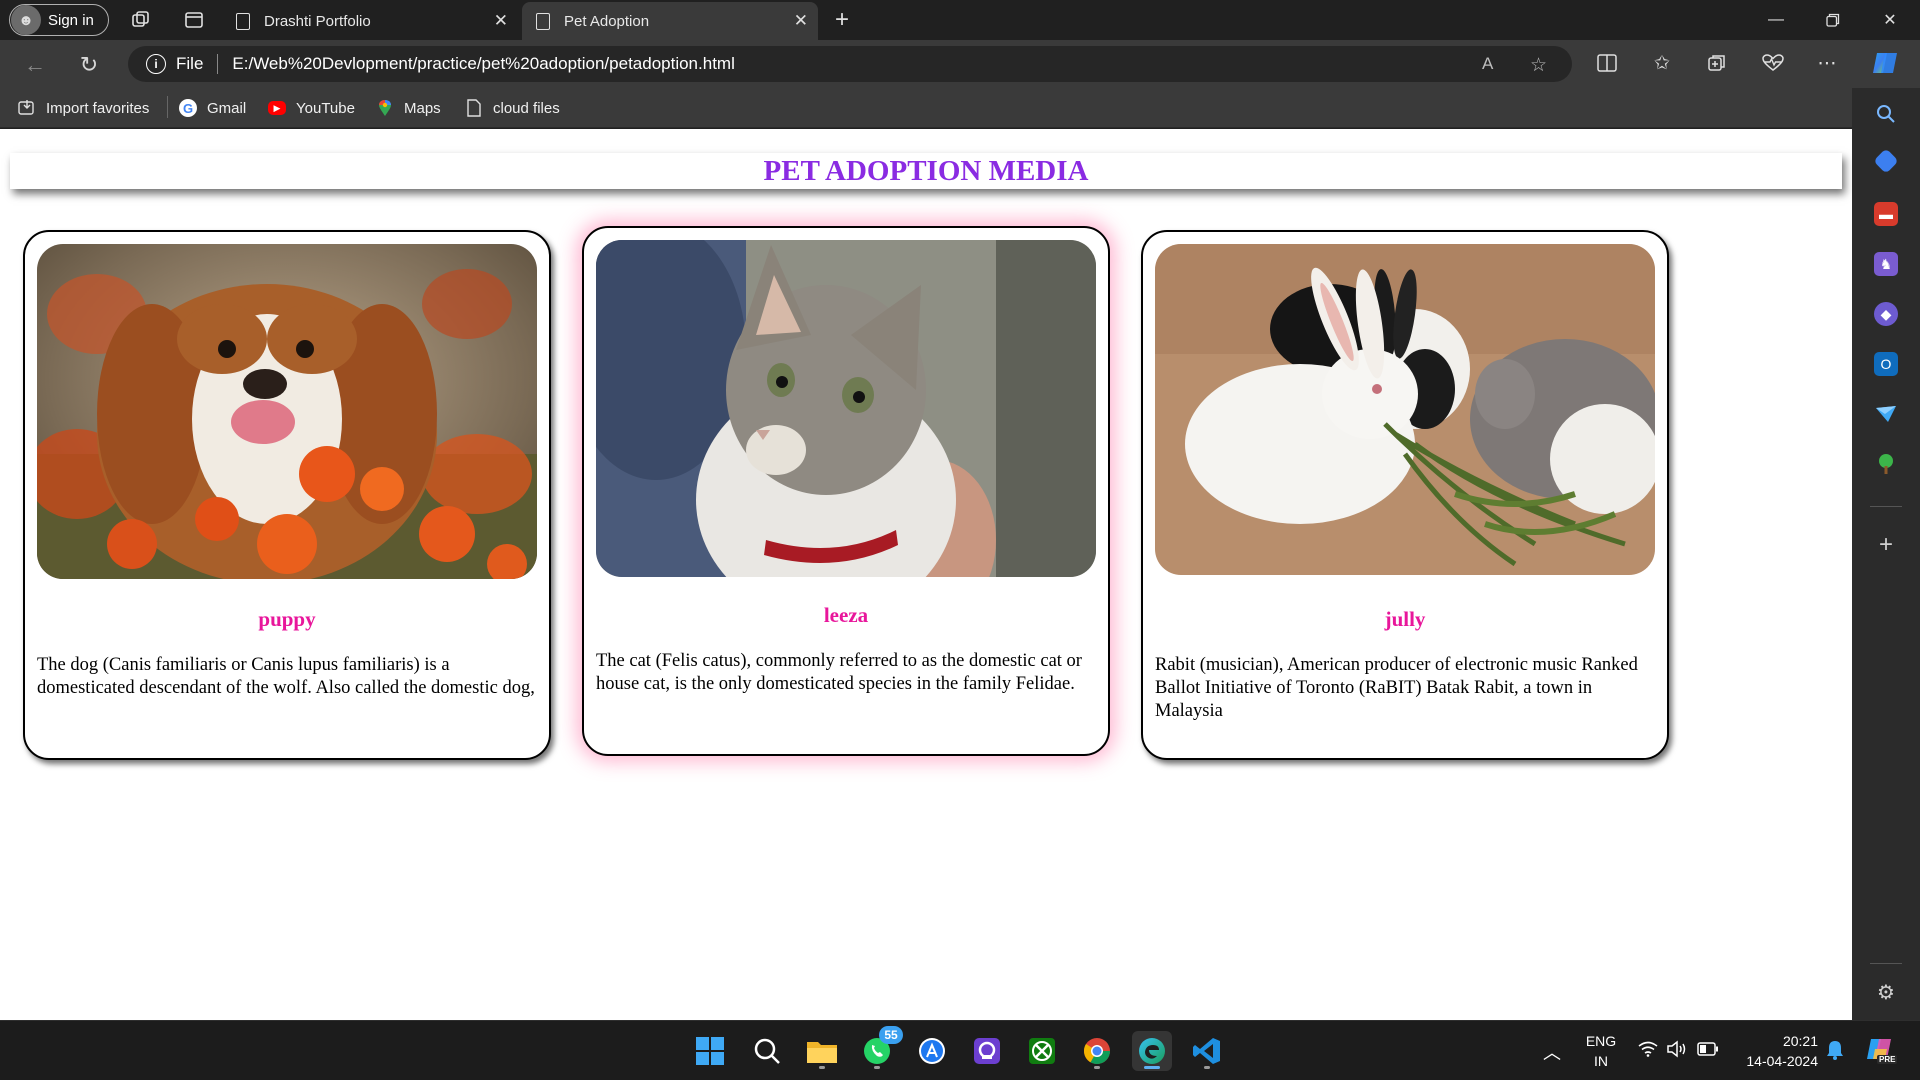  Describe the element at coordinates (277, 108) in the screenshot. I see `youtube-icon: ▶` at that location.